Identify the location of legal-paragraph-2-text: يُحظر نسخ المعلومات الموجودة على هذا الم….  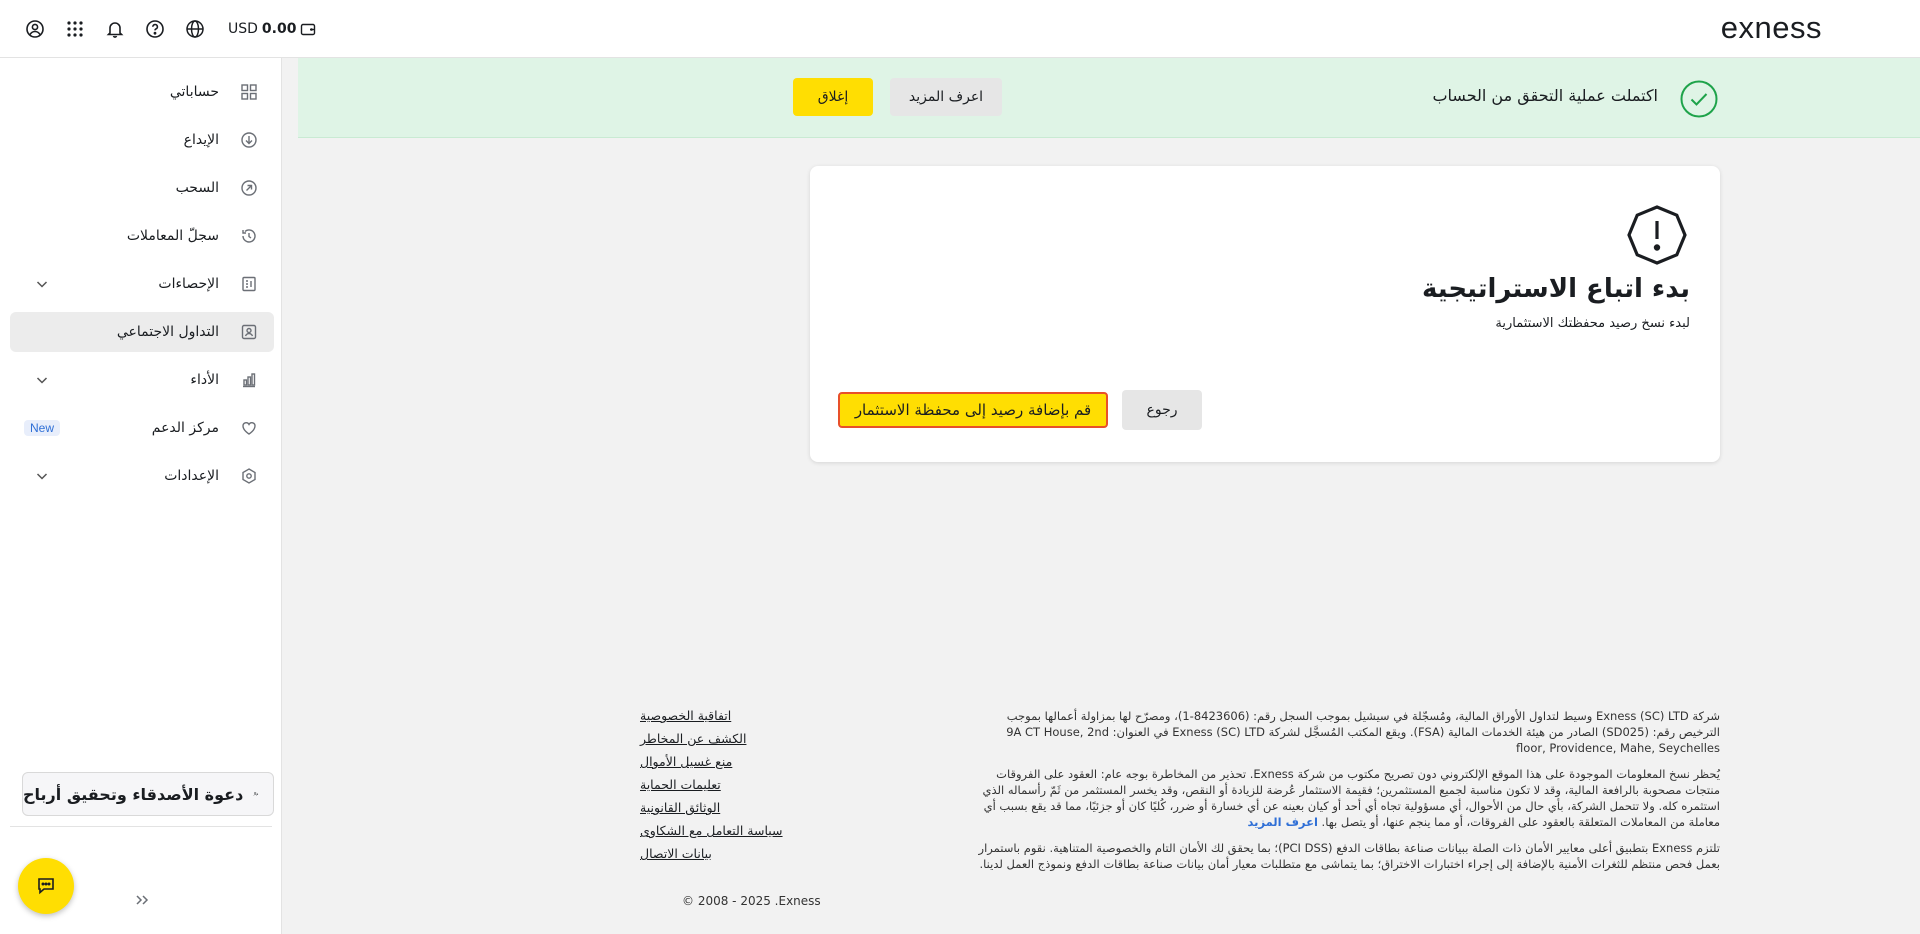
(1351, 798).